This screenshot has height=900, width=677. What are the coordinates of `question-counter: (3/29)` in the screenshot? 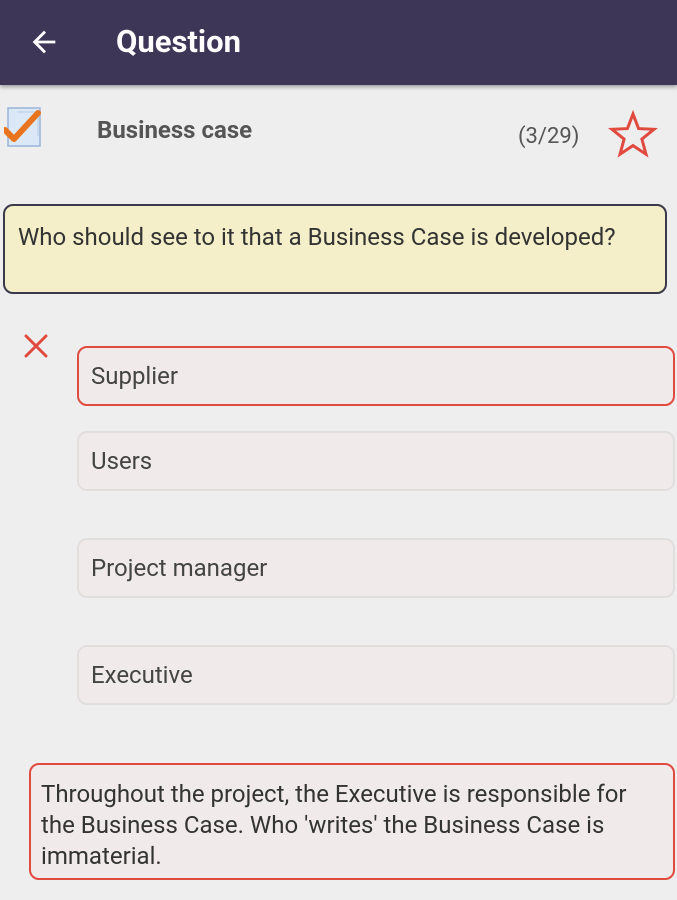 It's located at (549, 136).